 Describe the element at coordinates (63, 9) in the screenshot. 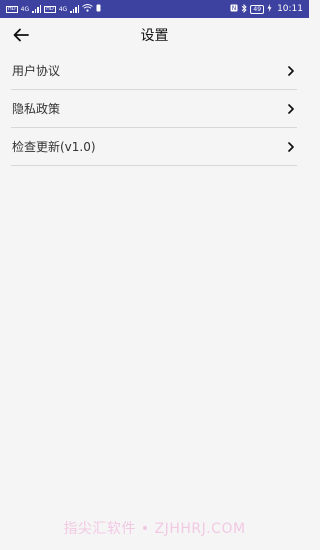

I see `network-label-2: 4G` at that location.